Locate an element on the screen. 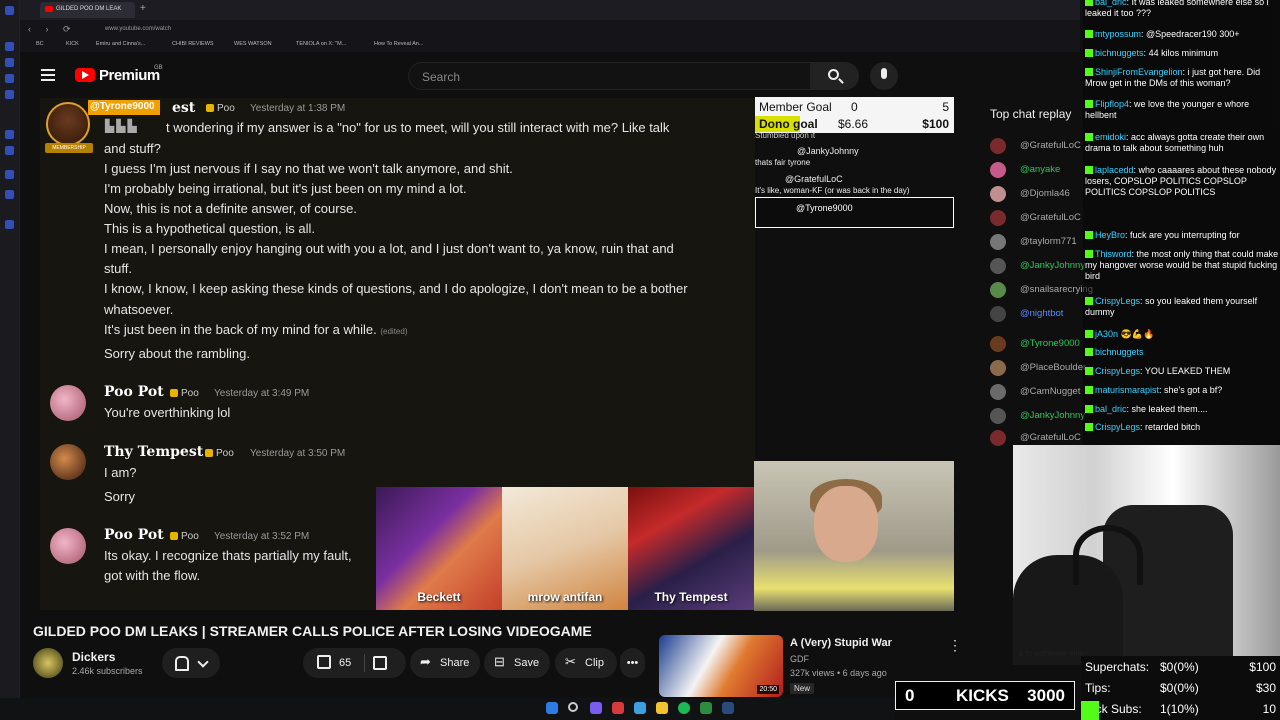 The width and height of the screenshot is (1280, 720). search-placeholder: Search is located at coordinates (441, 77).